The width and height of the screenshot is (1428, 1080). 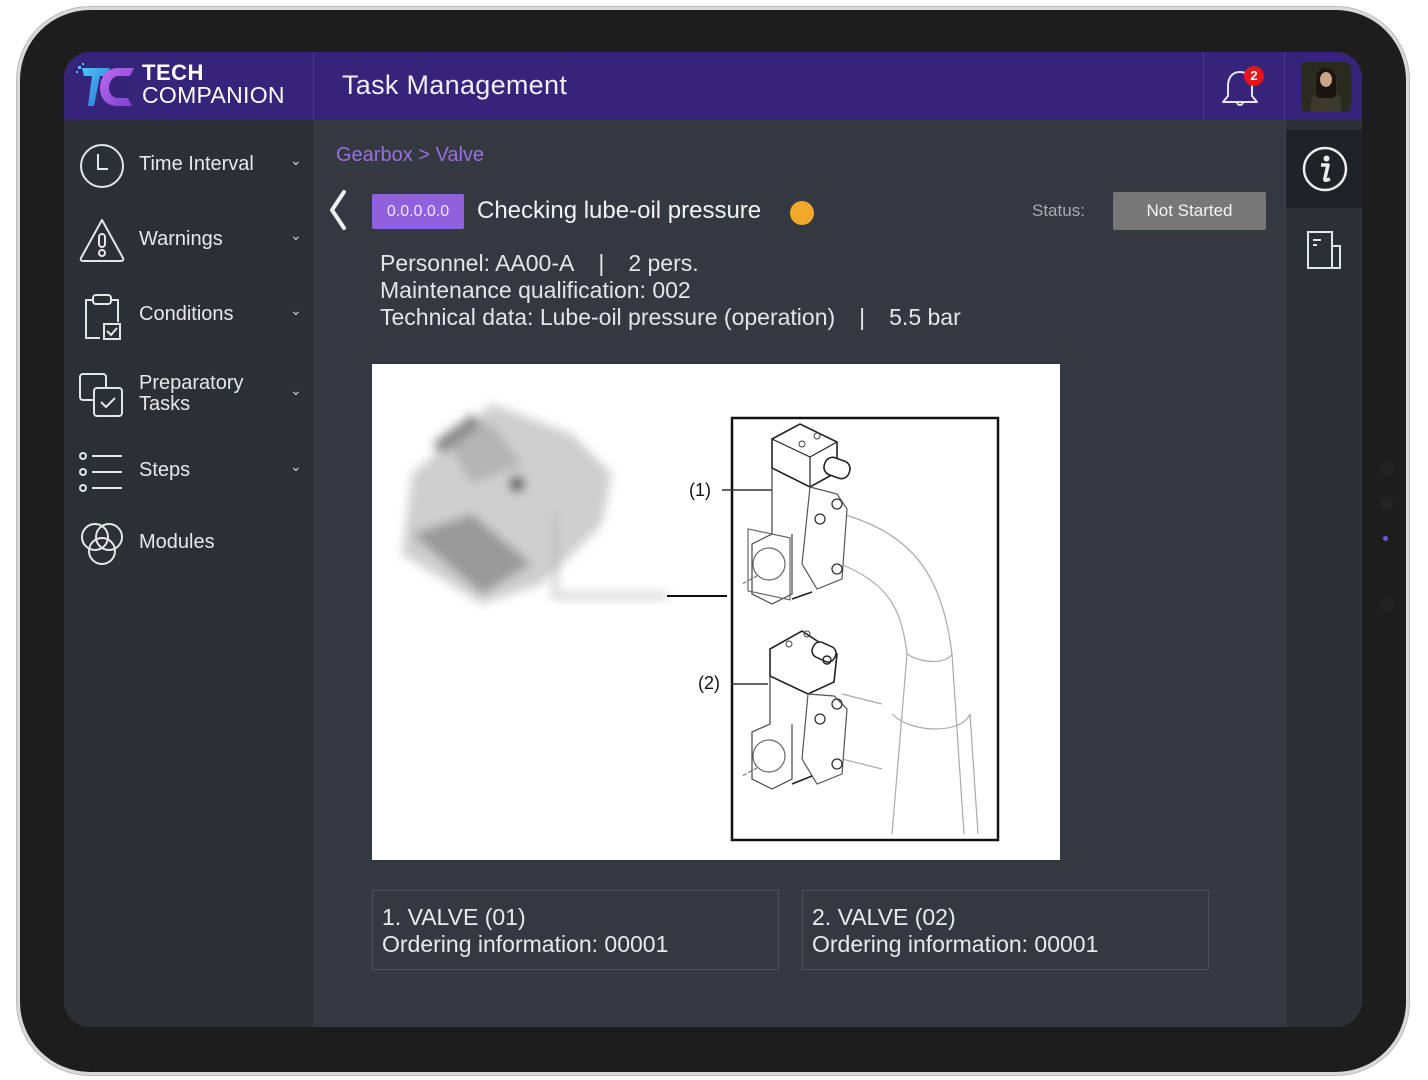 What do you see at coordinates (884, 917) in the screenshot?
I see `part-name: 2. VALVE (02)` at bounding box center [884, 917].